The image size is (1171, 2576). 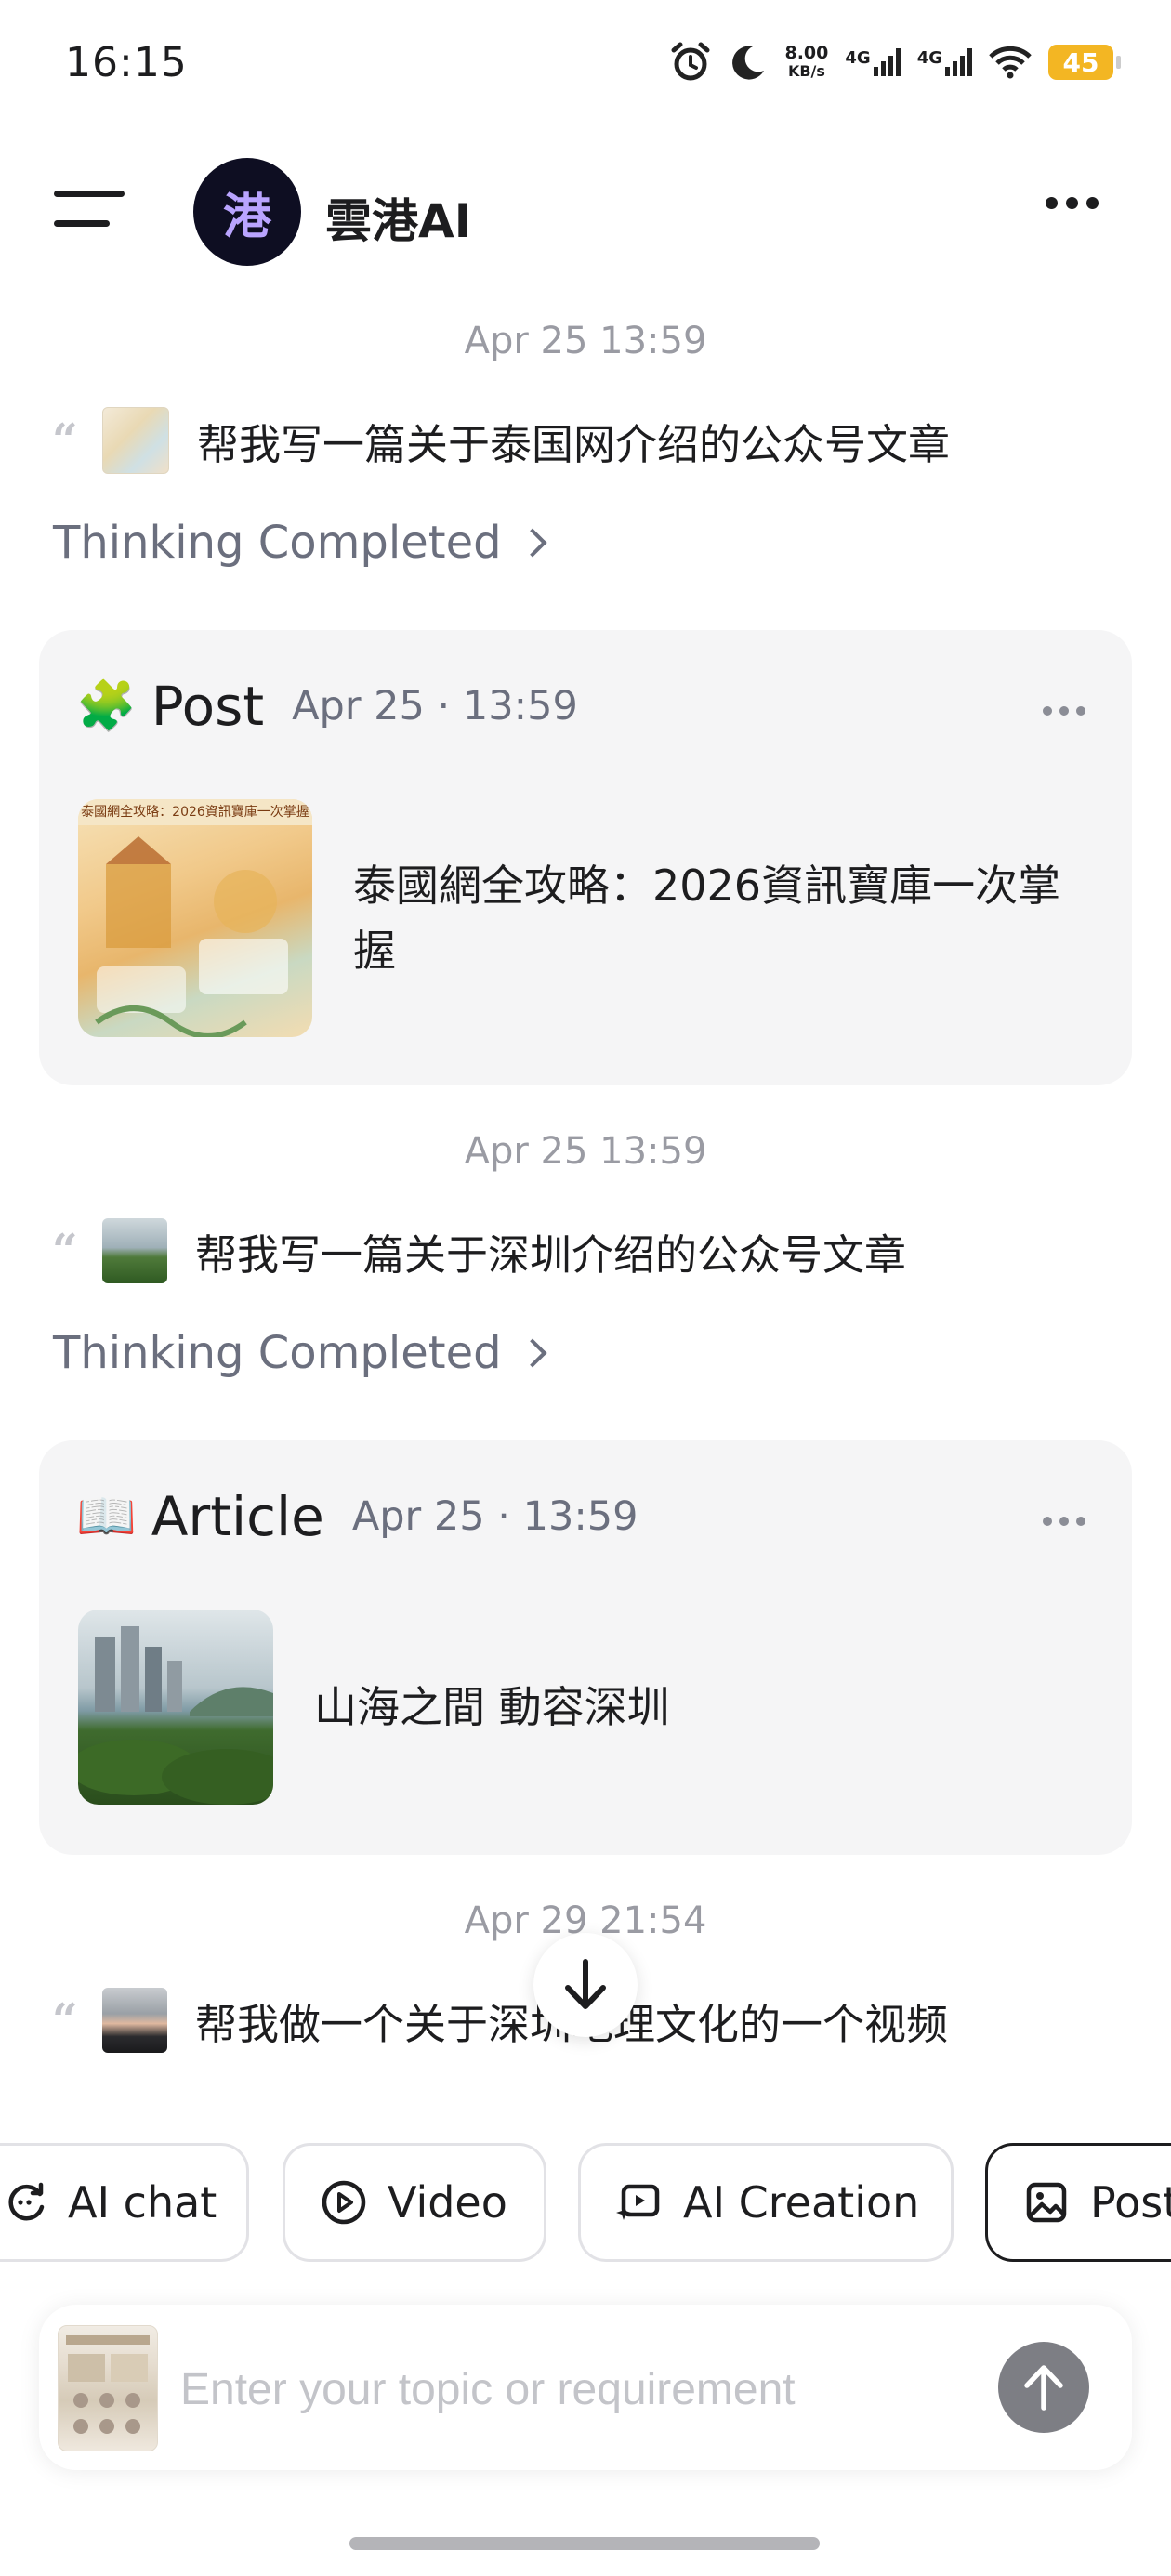 I want to click on user-prompt: “ 帮我做一个关于深圳地理文化的一个视频, so click(x=500, y=2020).